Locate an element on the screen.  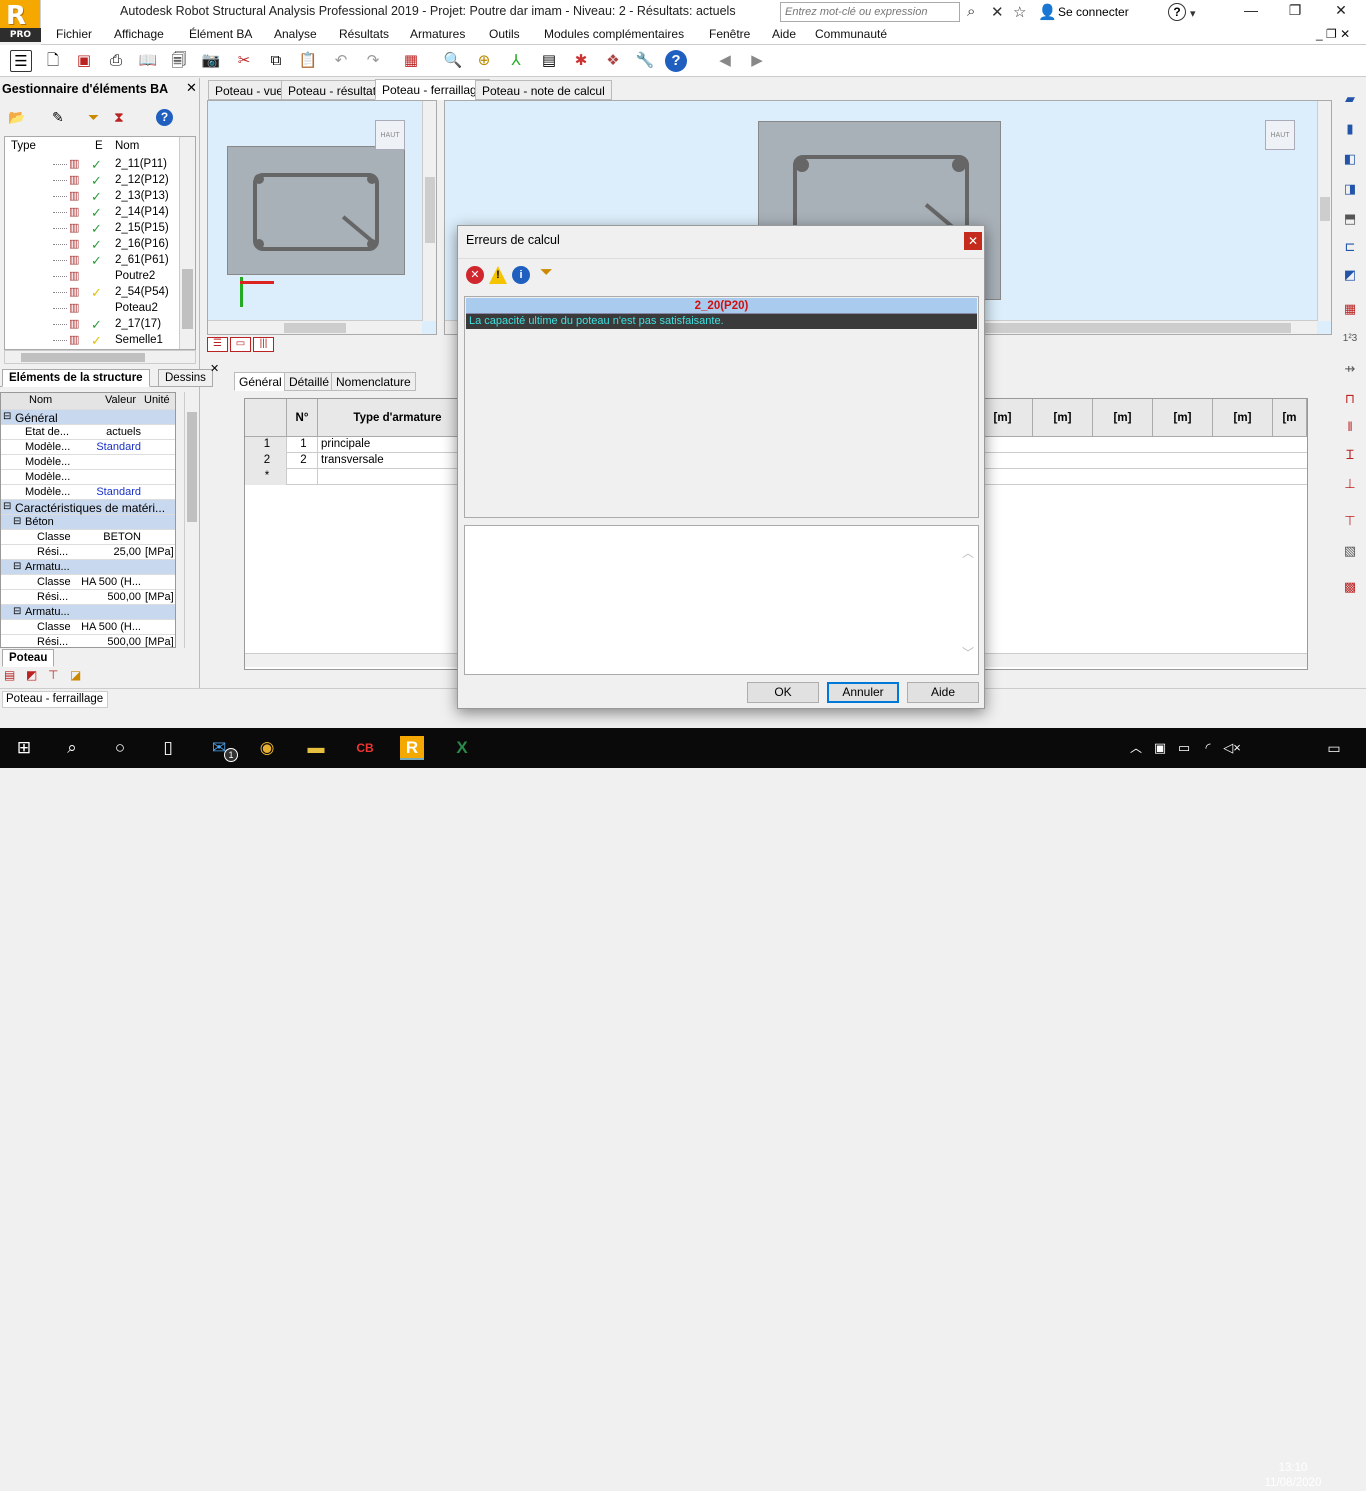
save-icon: ▣ is located at coordinates (84, 61).